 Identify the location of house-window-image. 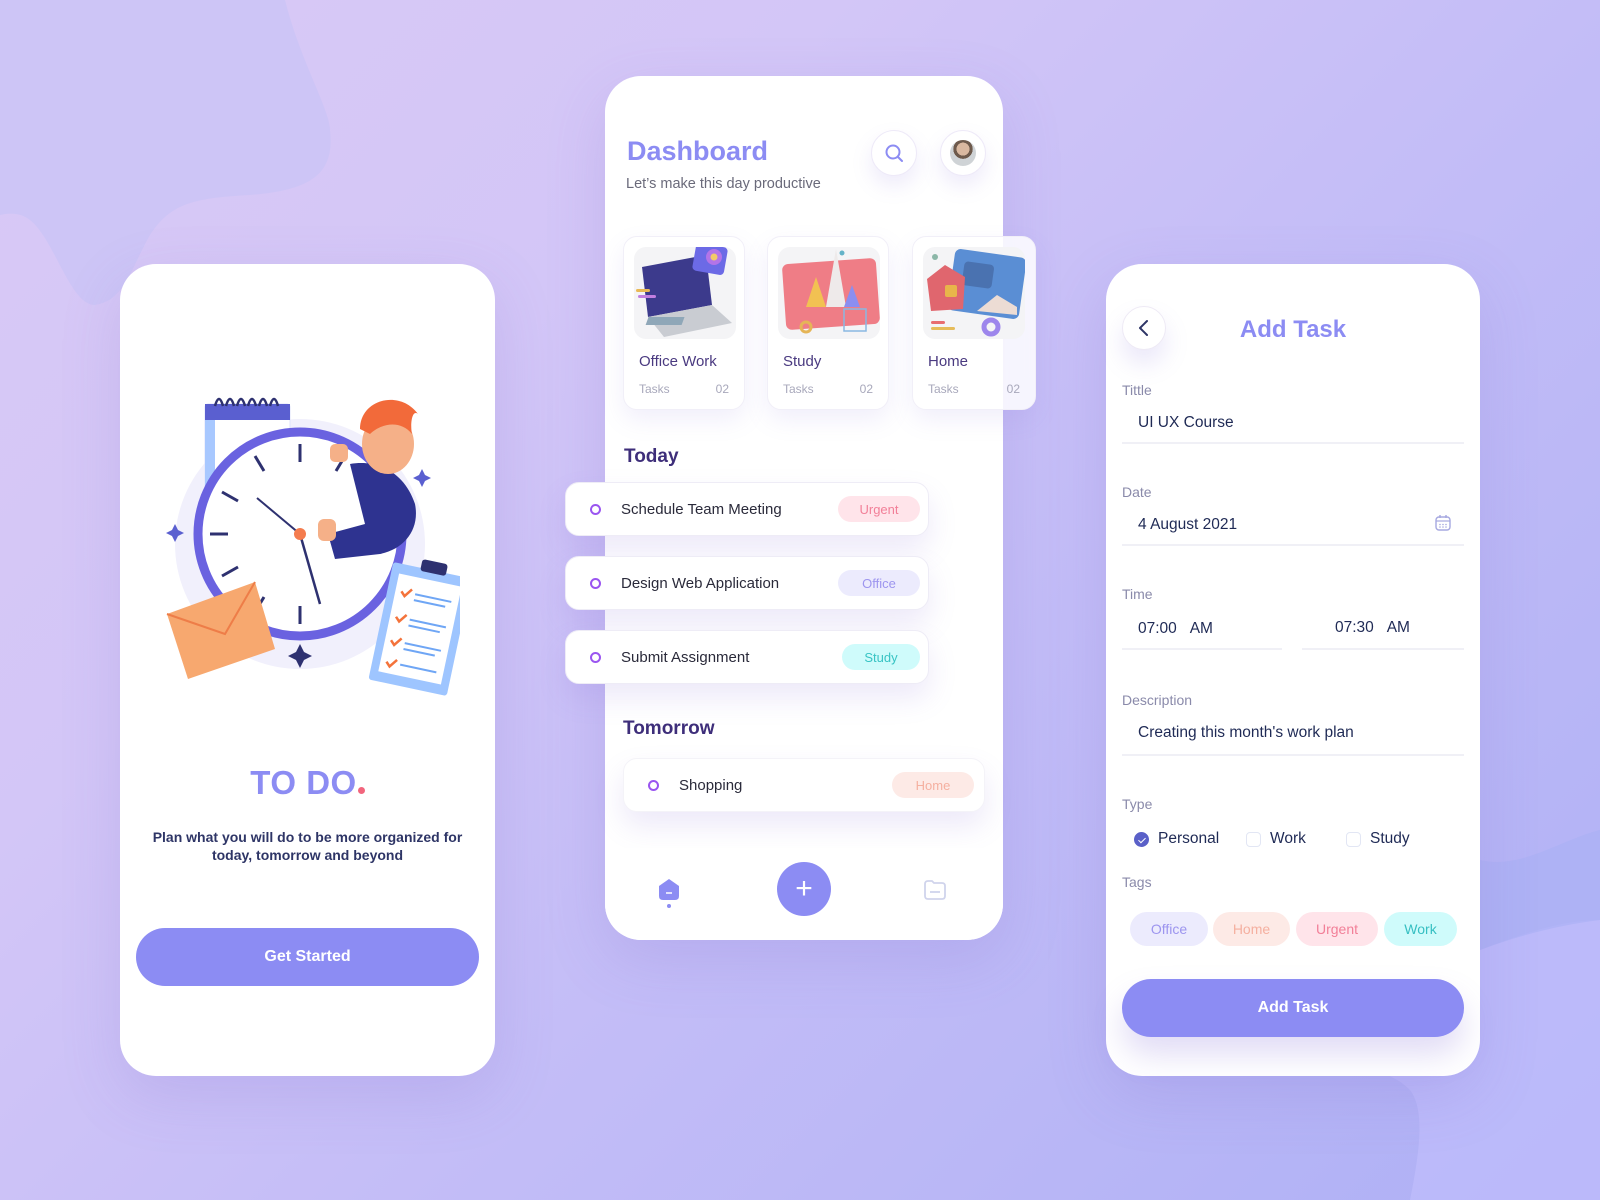
(975, 293).